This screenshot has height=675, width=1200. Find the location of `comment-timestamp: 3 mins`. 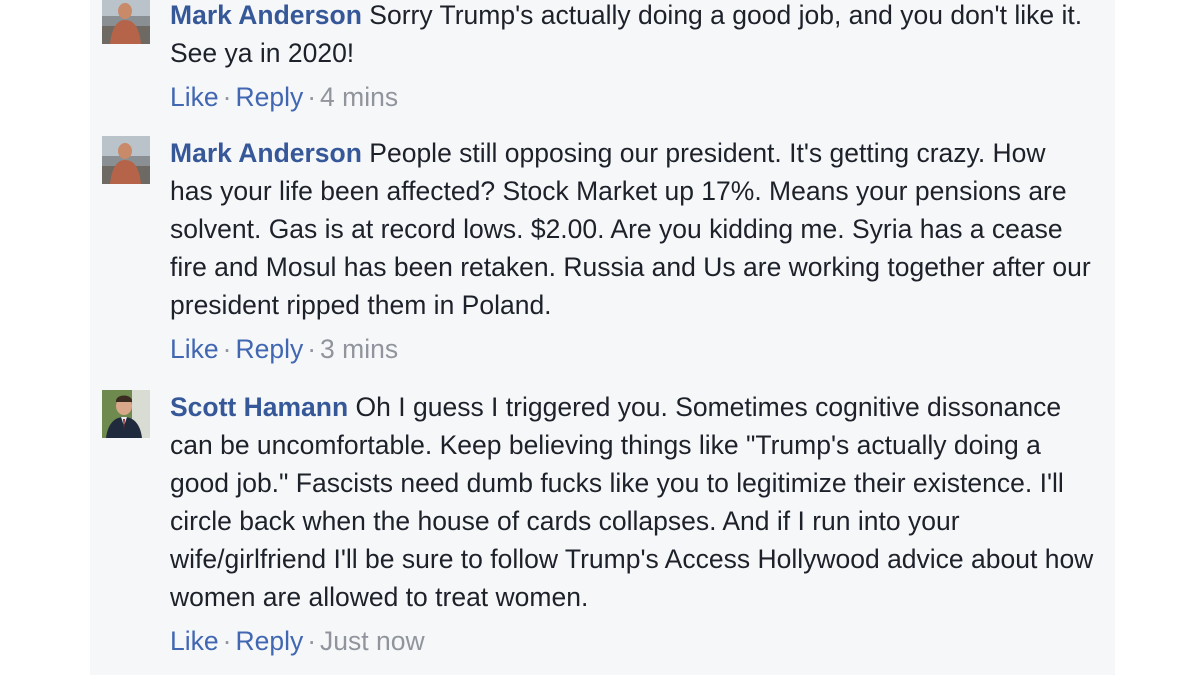

comment-timestamp: 3 mins is located at coordinates (359, 349).